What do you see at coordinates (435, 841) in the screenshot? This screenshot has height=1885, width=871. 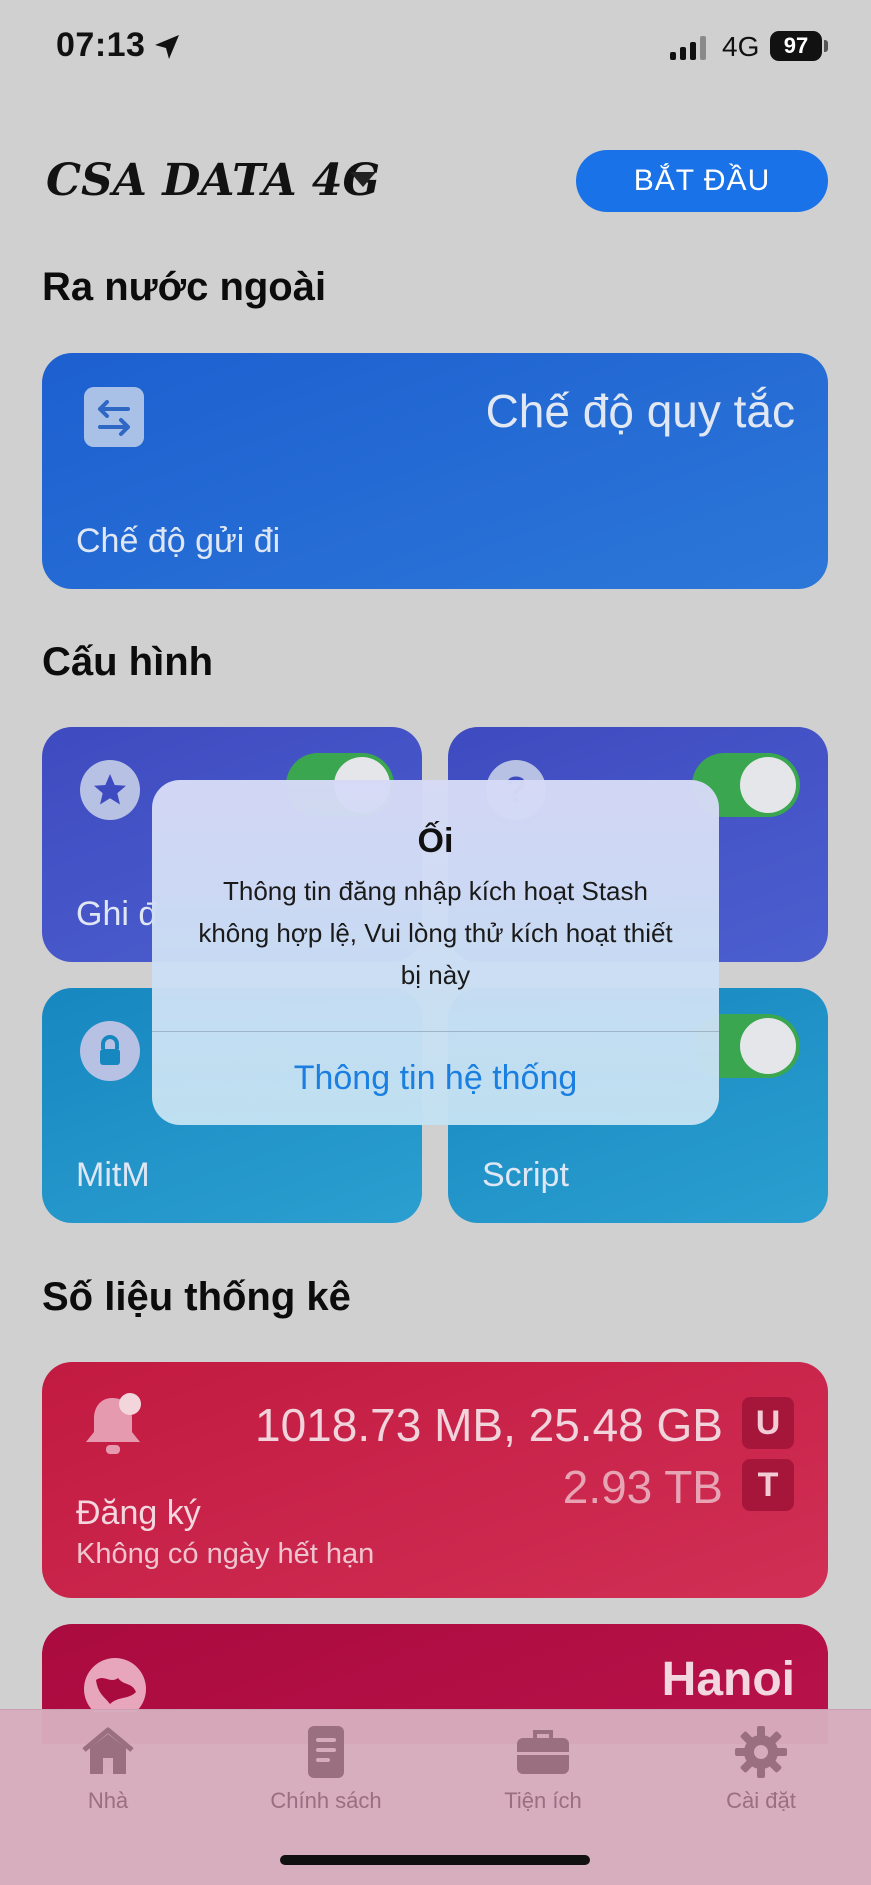 I see `alert-title: Ối` at bounding box center [435, 841].